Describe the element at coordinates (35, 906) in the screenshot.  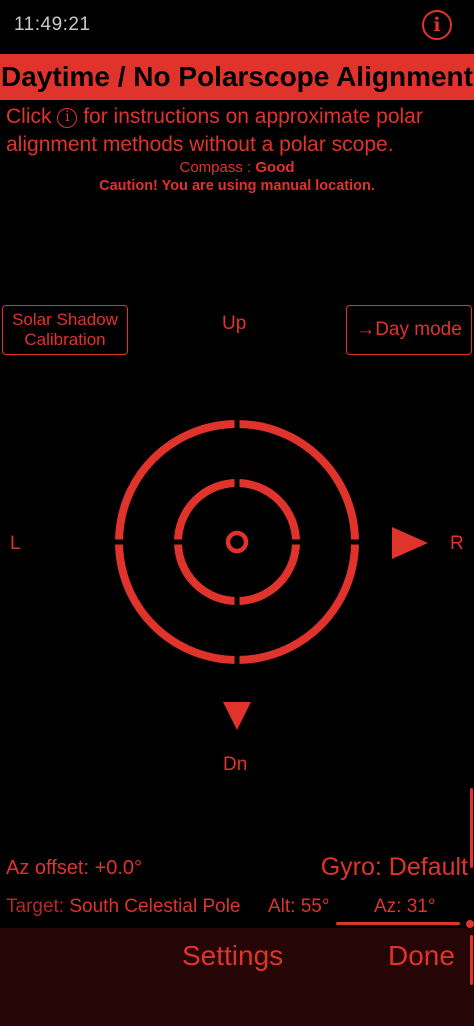
I see `target-label: Target:` at that location.